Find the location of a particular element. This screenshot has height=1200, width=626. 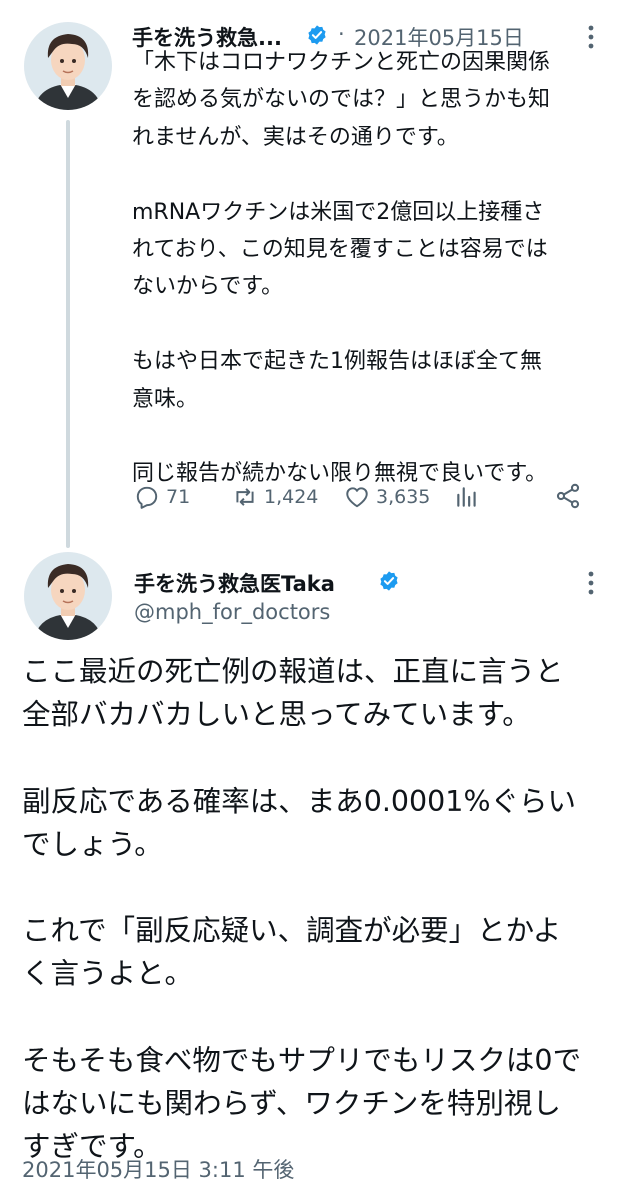

thread-line is located at coordinates (68, 334).